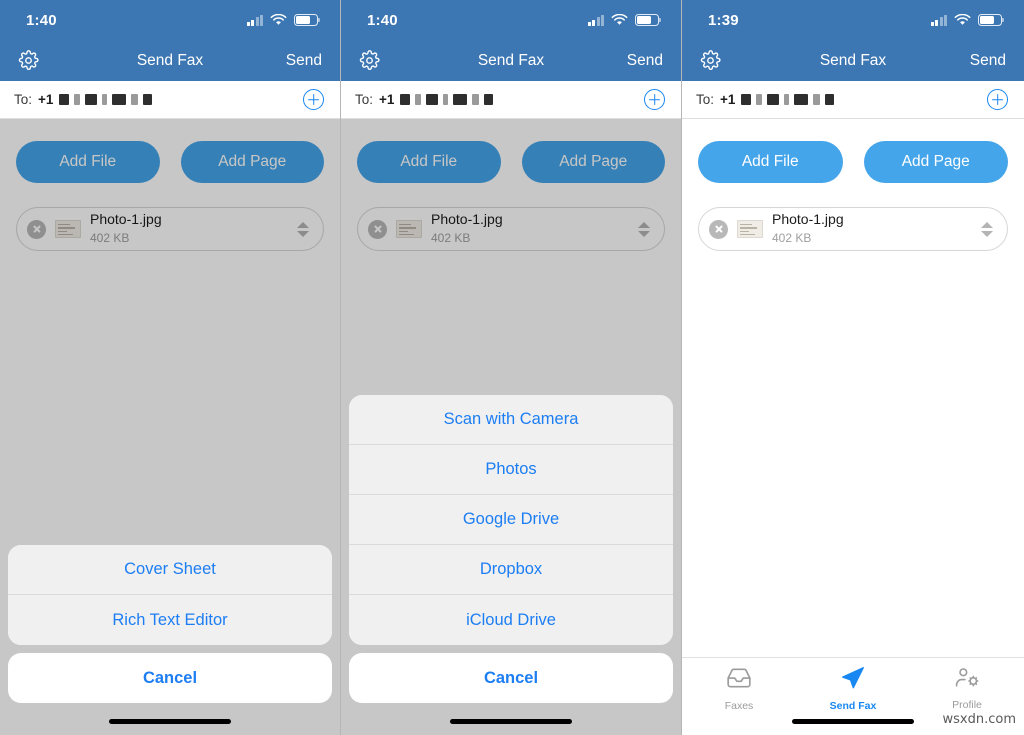  I want to click on file-info: Photo-1.jpg 402 KB, so click(871, 229).